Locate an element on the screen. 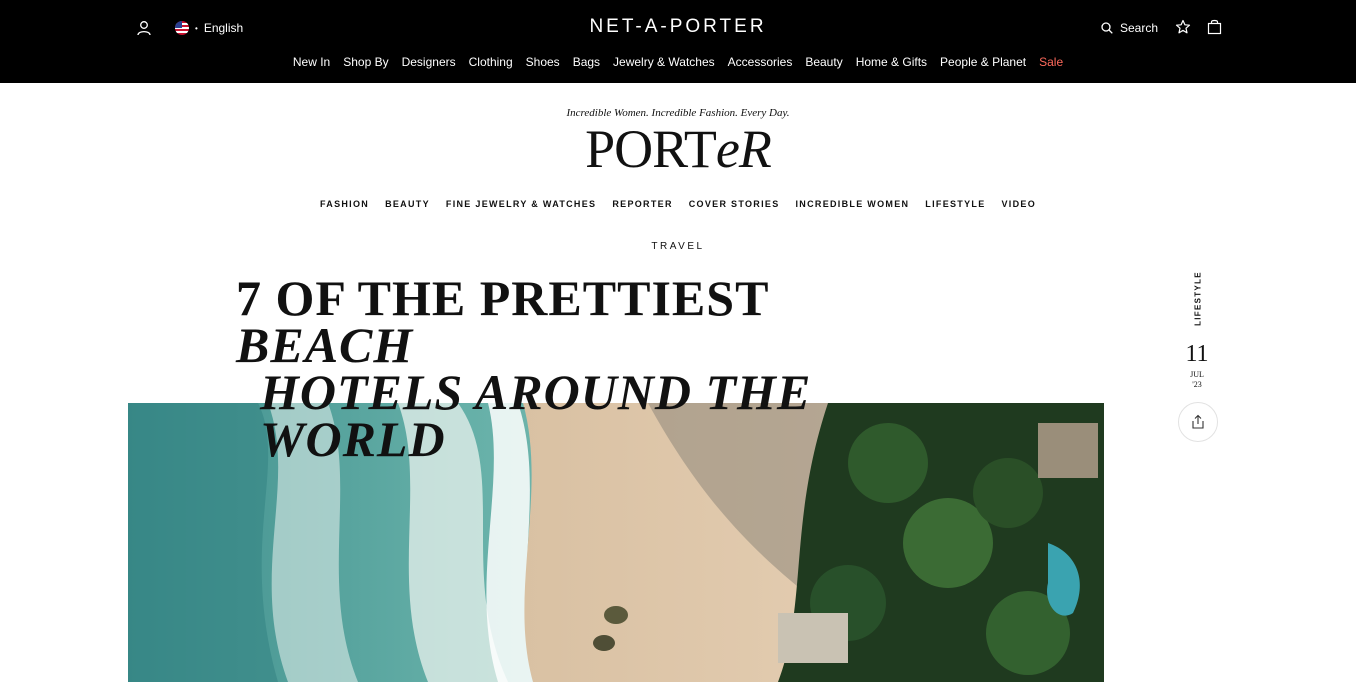 This screenshot has height=682, width=1356. porter-nav-video: VIDEO is located at coordinates (1019, 204).